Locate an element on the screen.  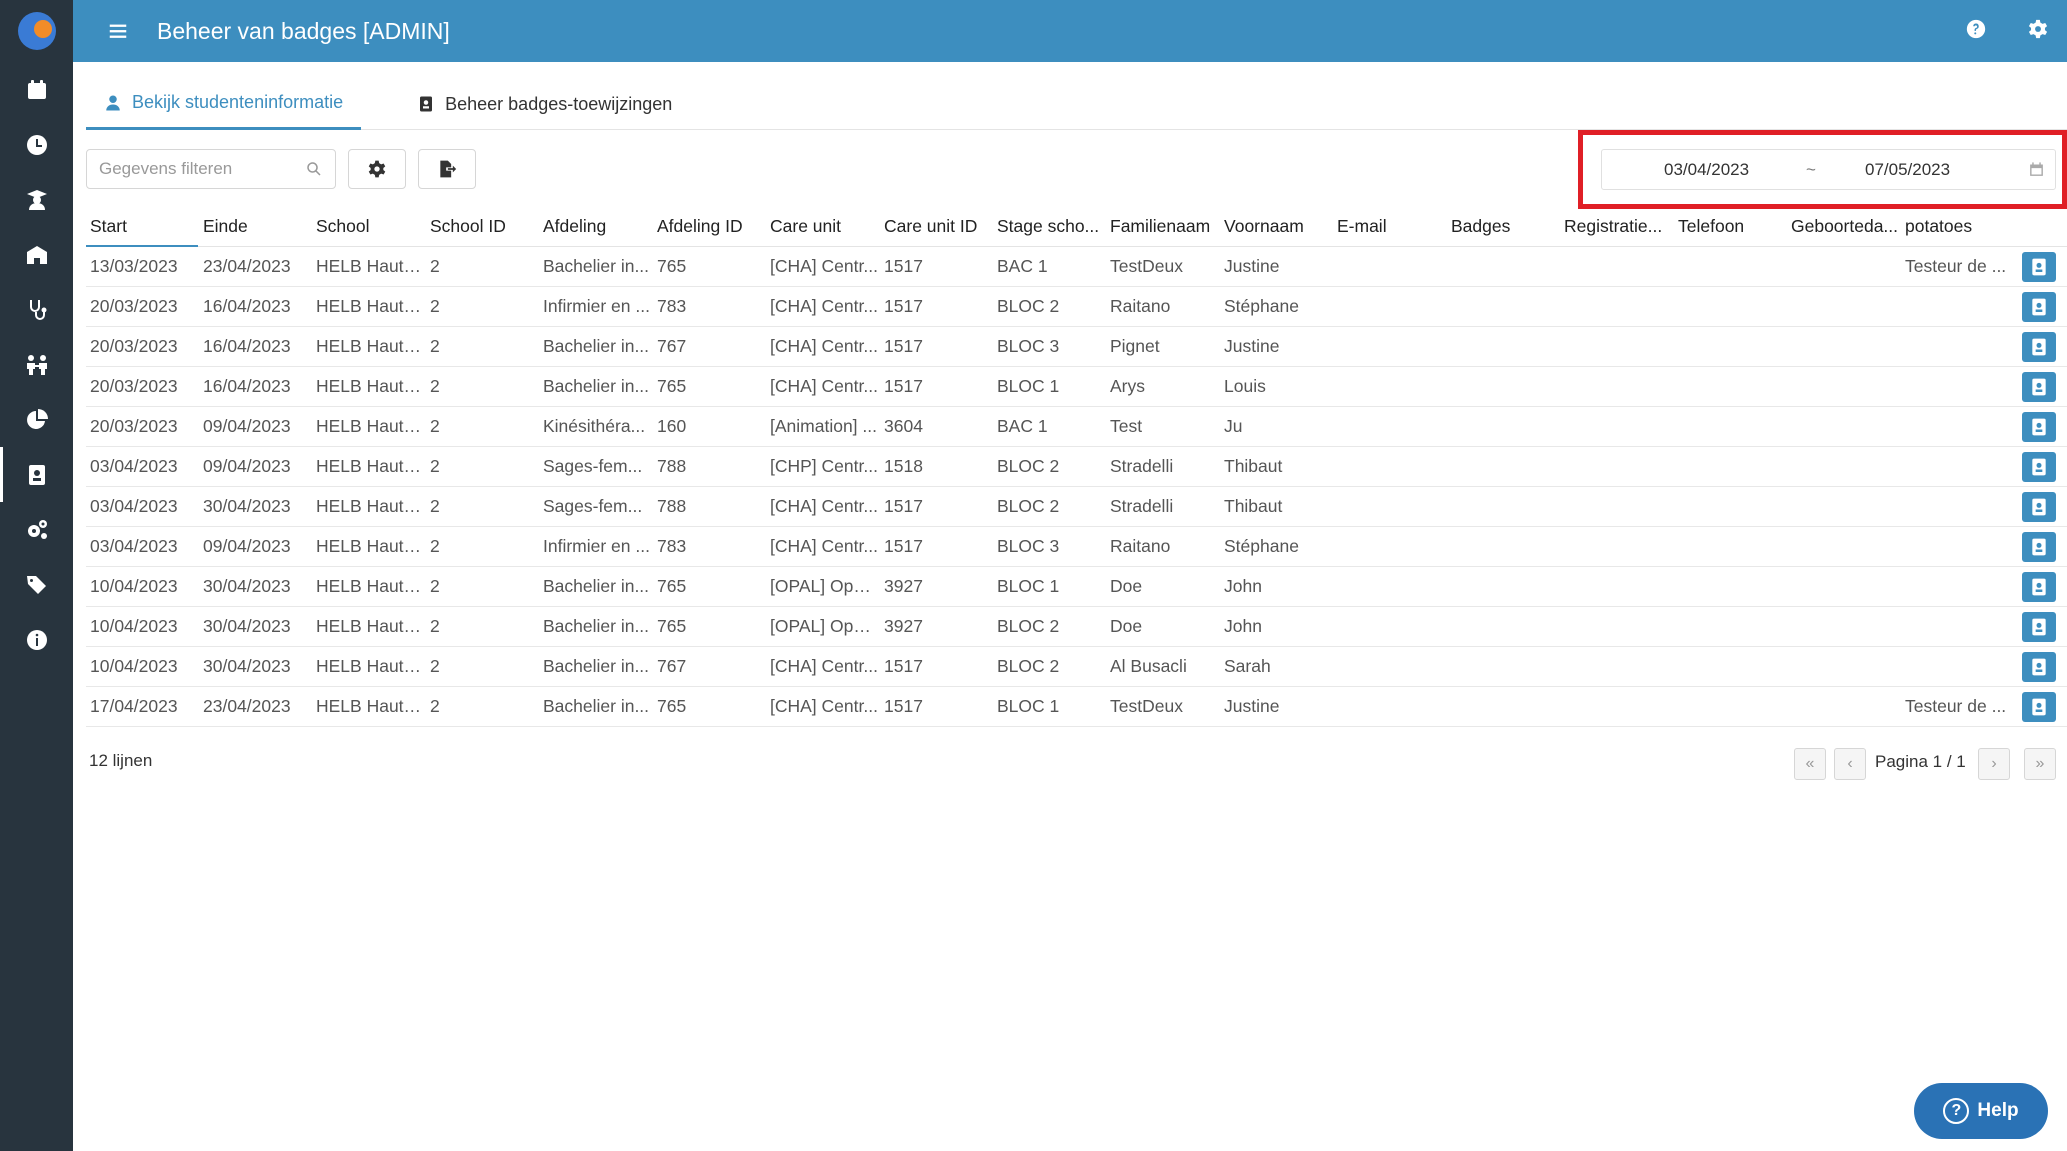
app-logo is located at coordinates (36, 31).